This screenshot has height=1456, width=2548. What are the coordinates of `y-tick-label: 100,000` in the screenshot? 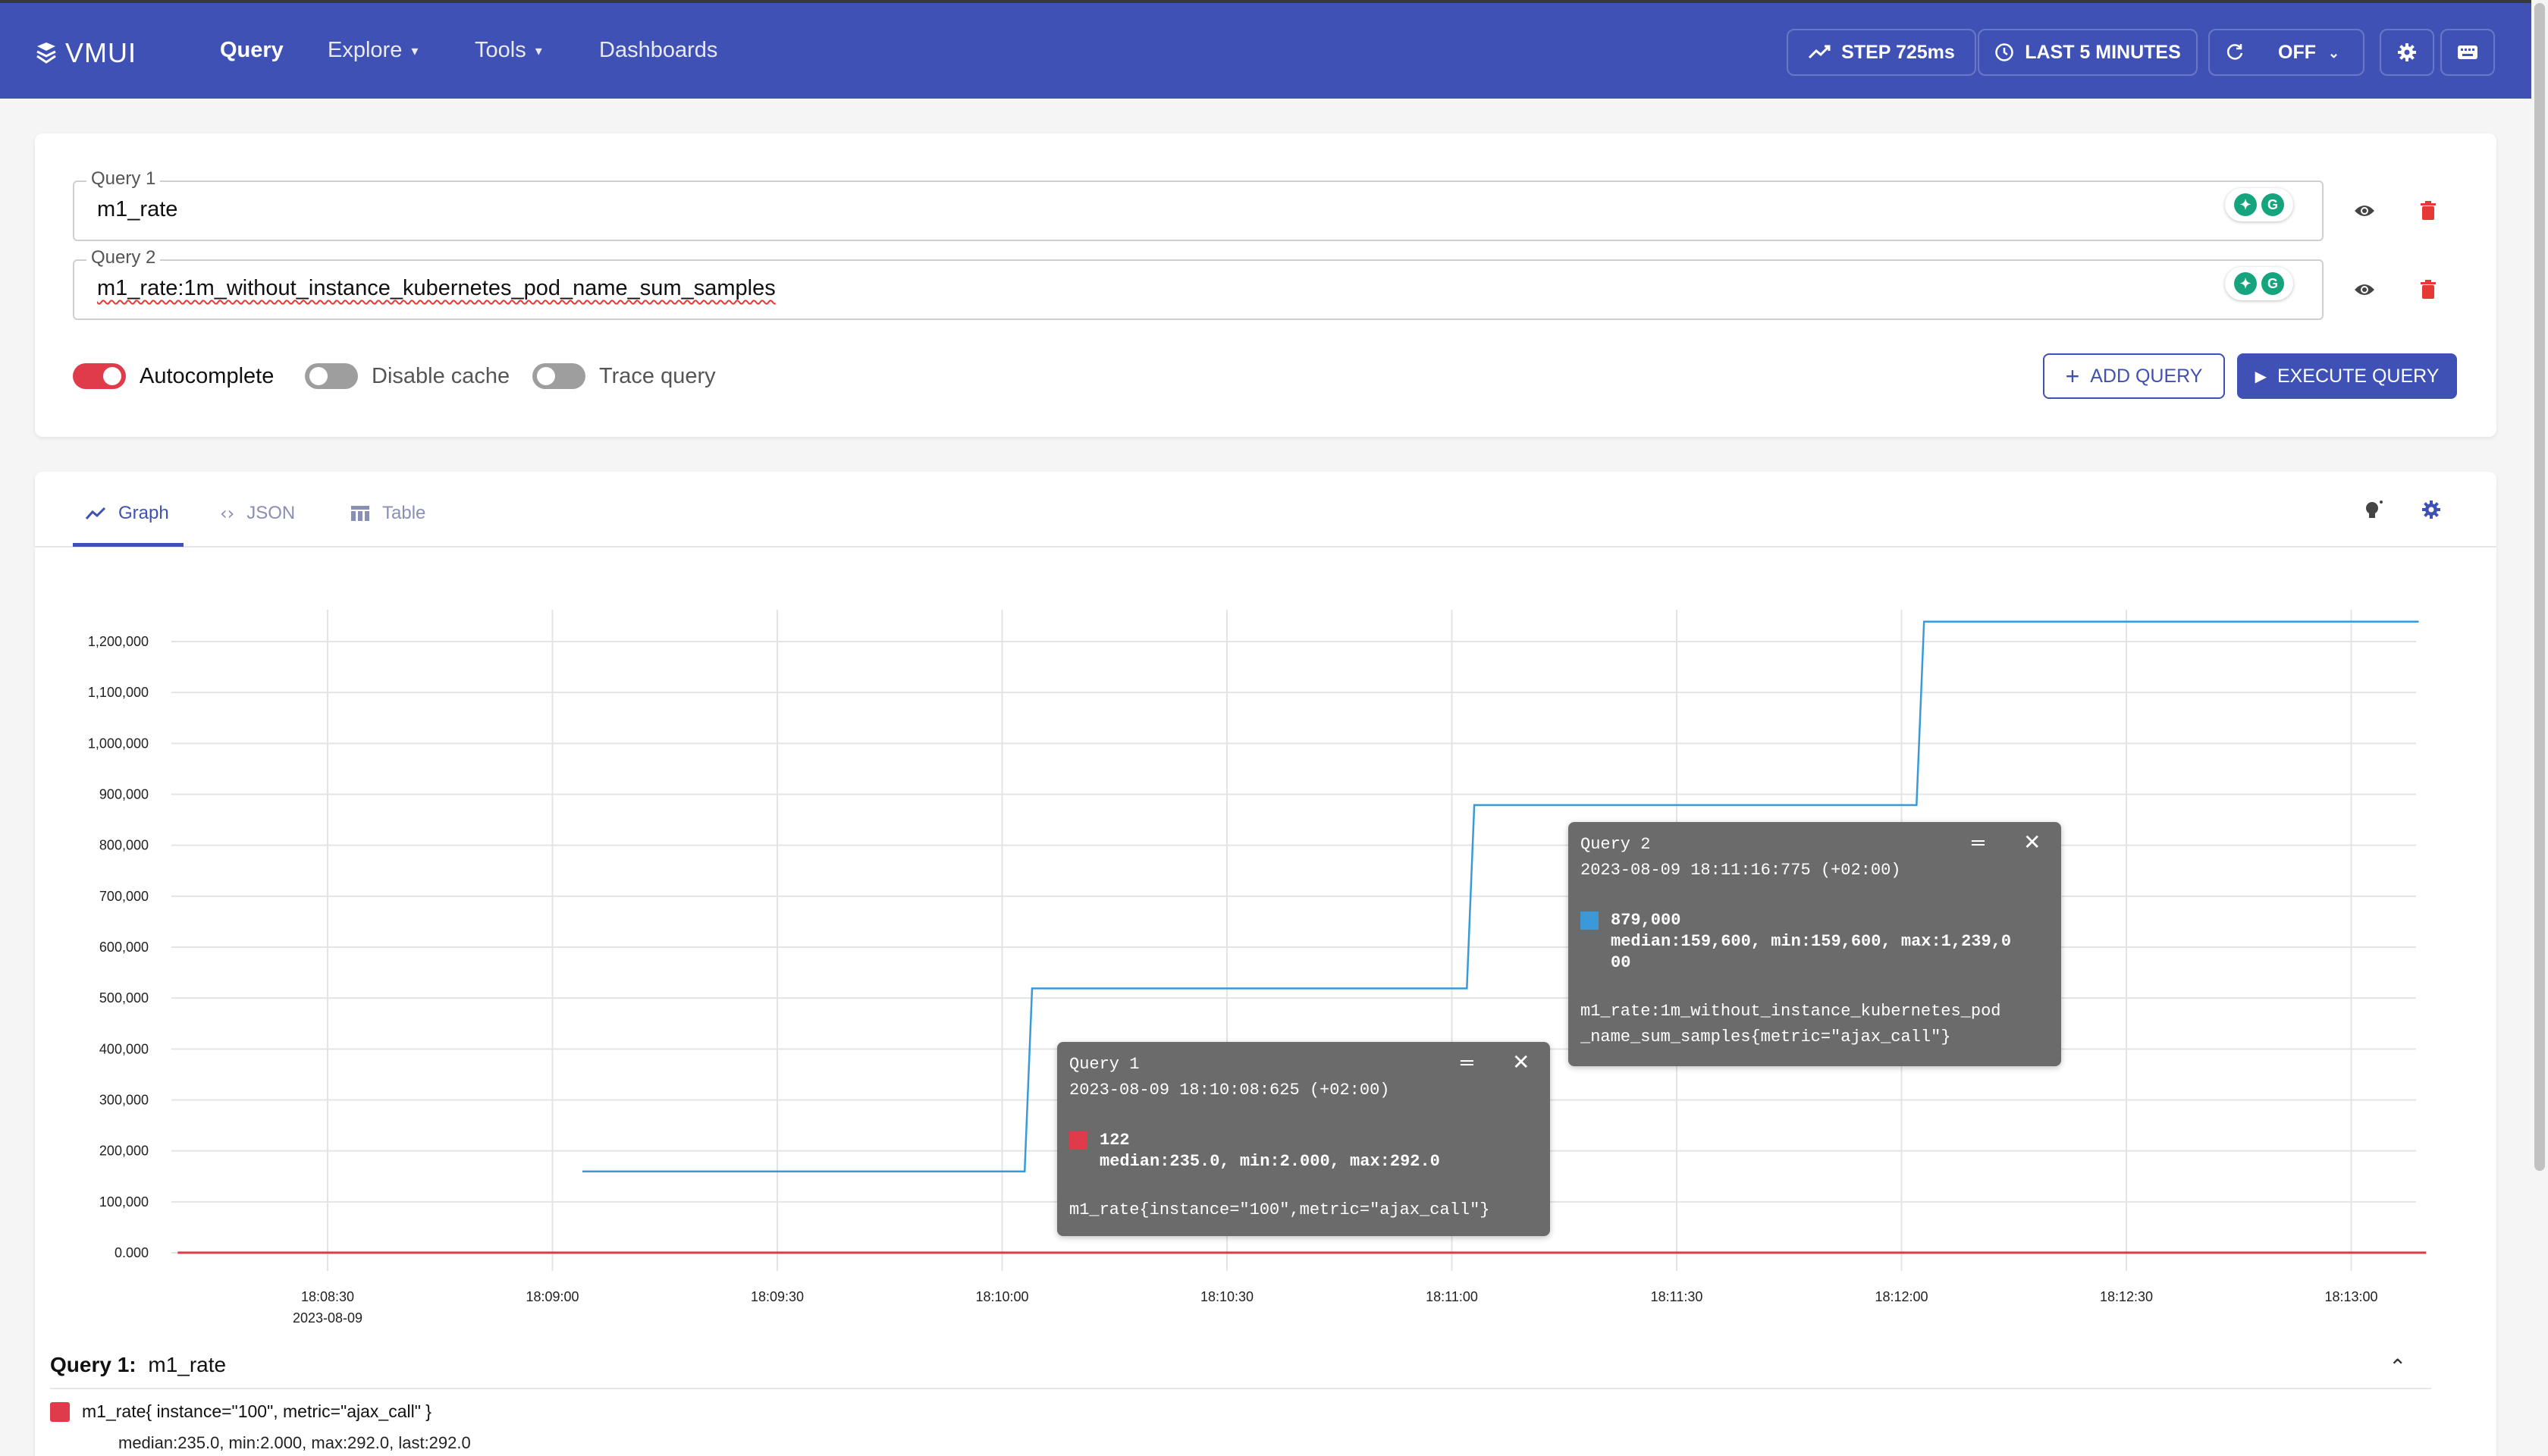 It's located at (124, 1202).